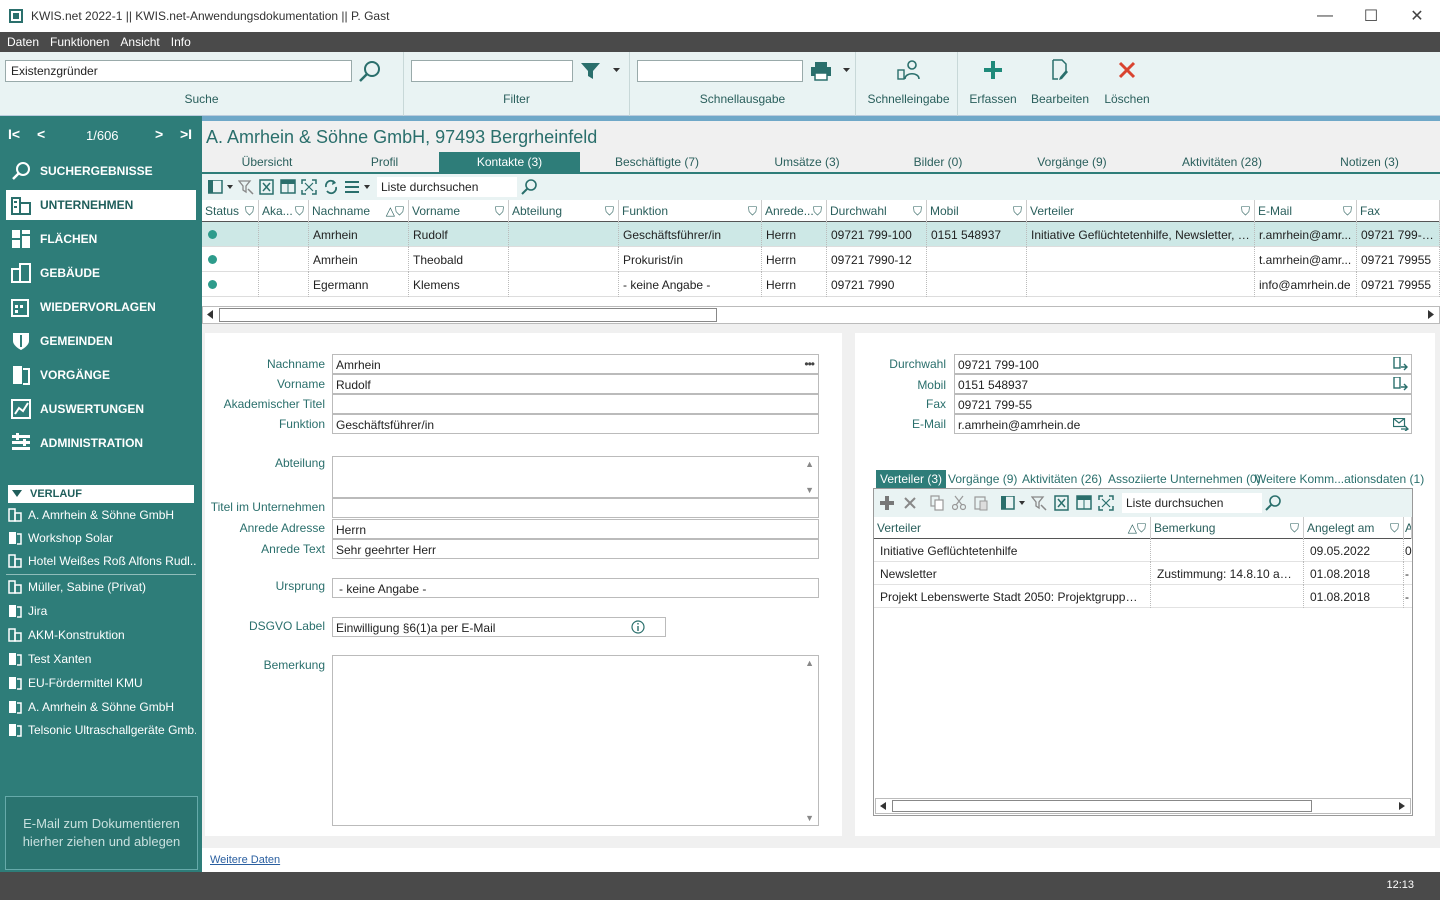 This screenshot has height=900, width=1440. Describe the element at coordinates (1354, 528) in the screenshot. I see `col-angelegt: Angelegt am ⛉` at that location.